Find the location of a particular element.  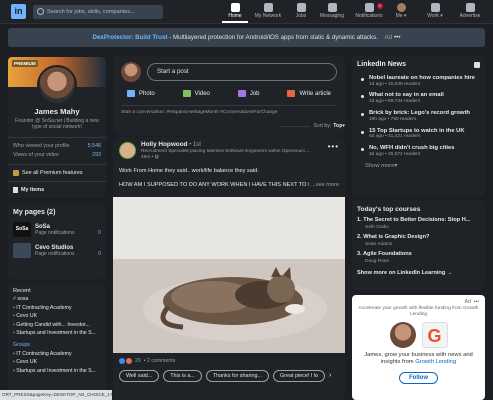

group-item: ▪ Cevo UK is located at coordinates (57, 362).